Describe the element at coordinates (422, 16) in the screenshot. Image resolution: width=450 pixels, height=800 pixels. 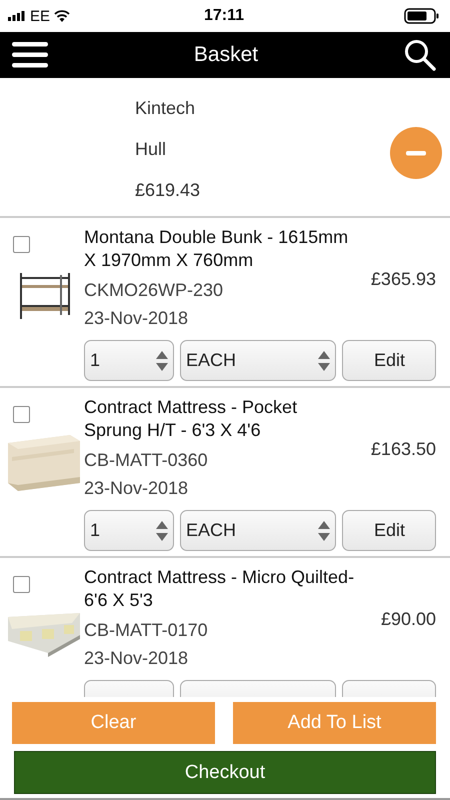
I see `battery-icon` at that location.